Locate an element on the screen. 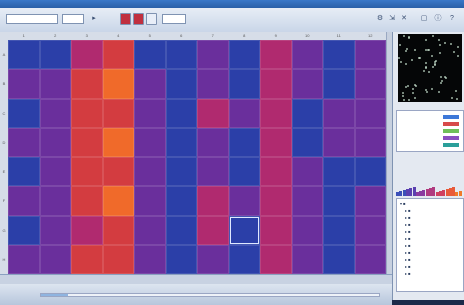 This screenshot has height=305, width=464. row-header: D is located at coordinates (4, 142).